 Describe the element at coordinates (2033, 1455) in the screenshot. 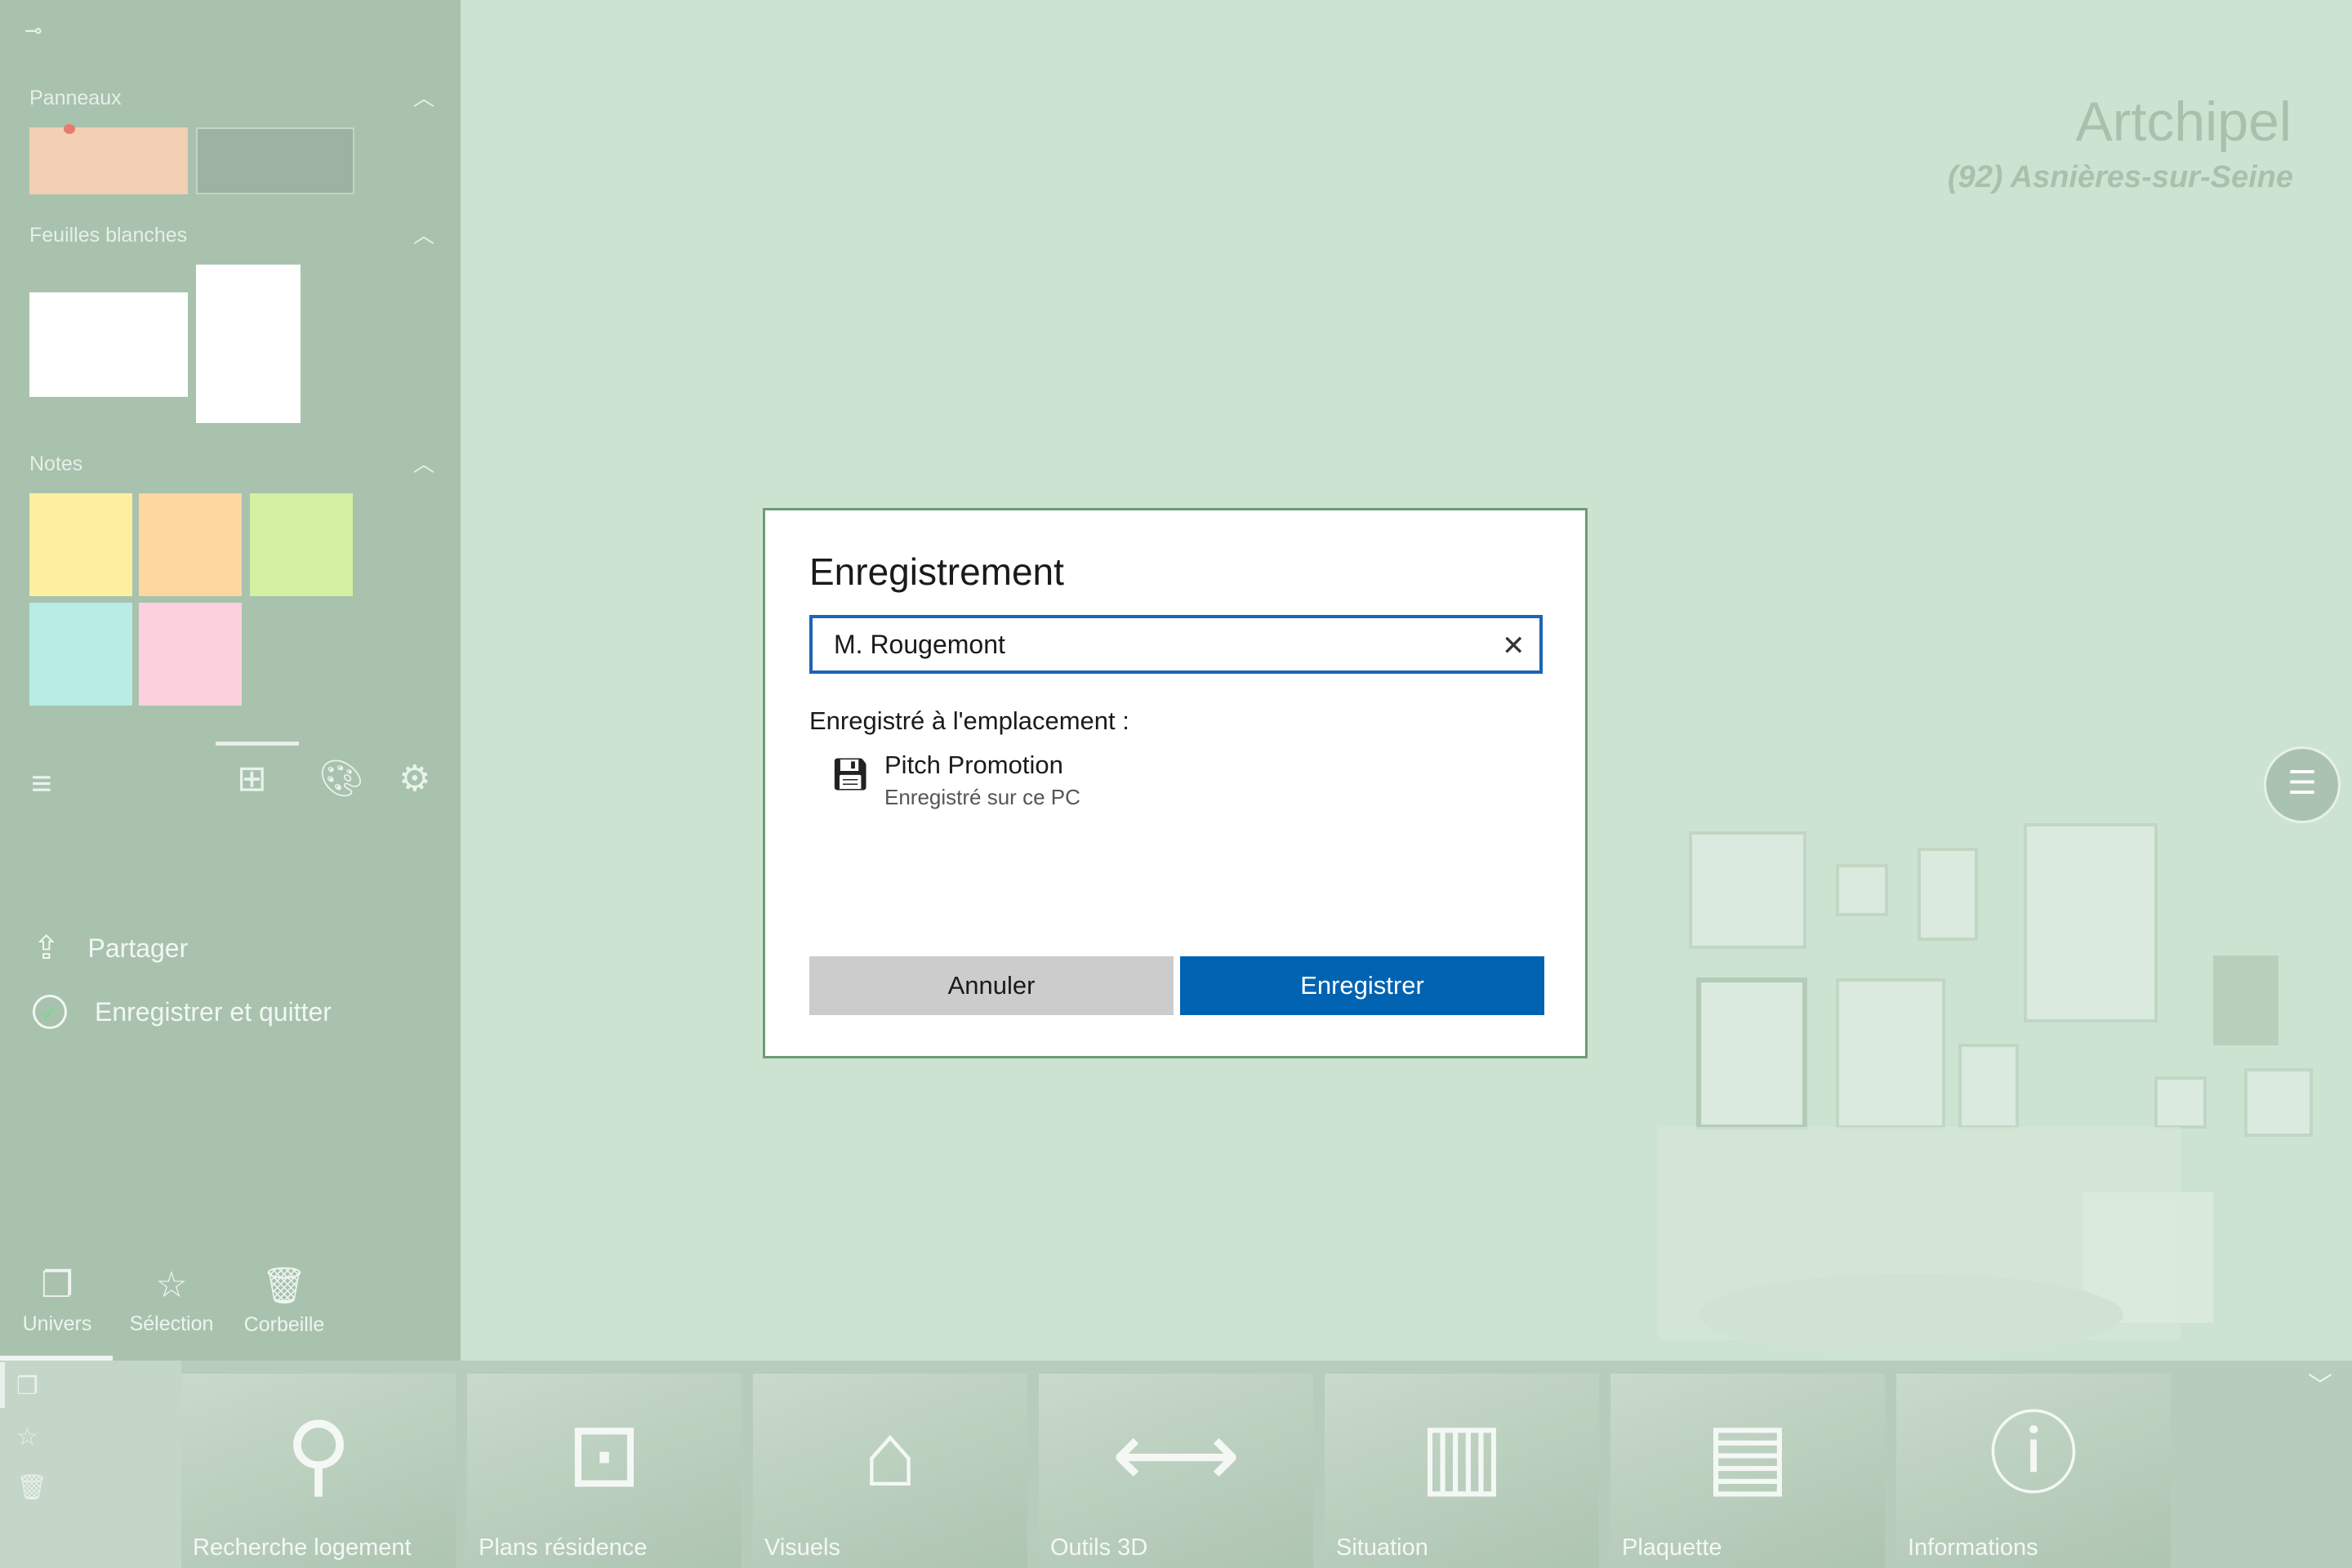

I see `info-icon: ⓘ` at that location.